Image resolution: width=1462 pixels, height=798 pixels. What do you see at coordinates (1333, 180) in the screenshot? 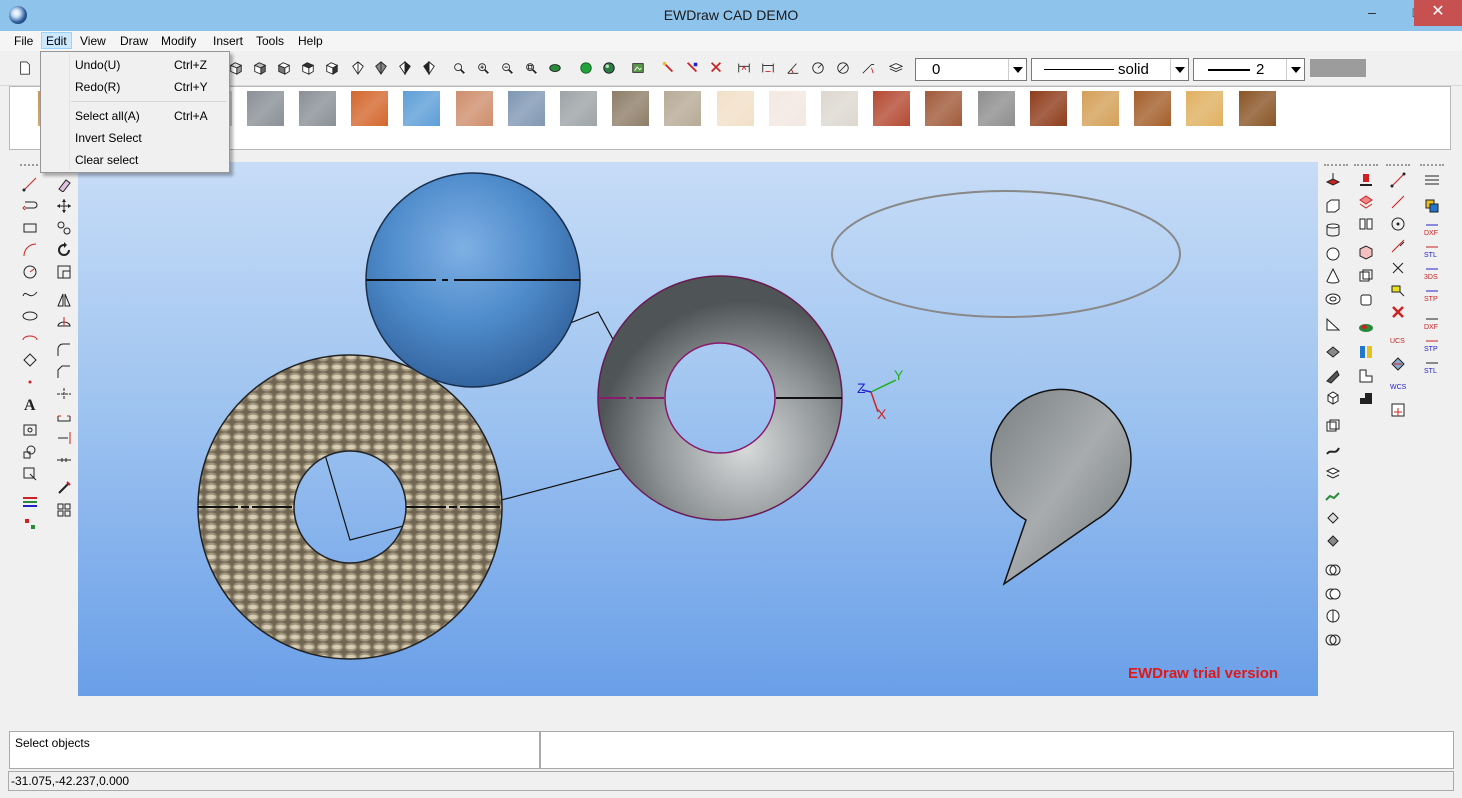
I see `extrude-tool-icon` at bounding box center [1333, 180].